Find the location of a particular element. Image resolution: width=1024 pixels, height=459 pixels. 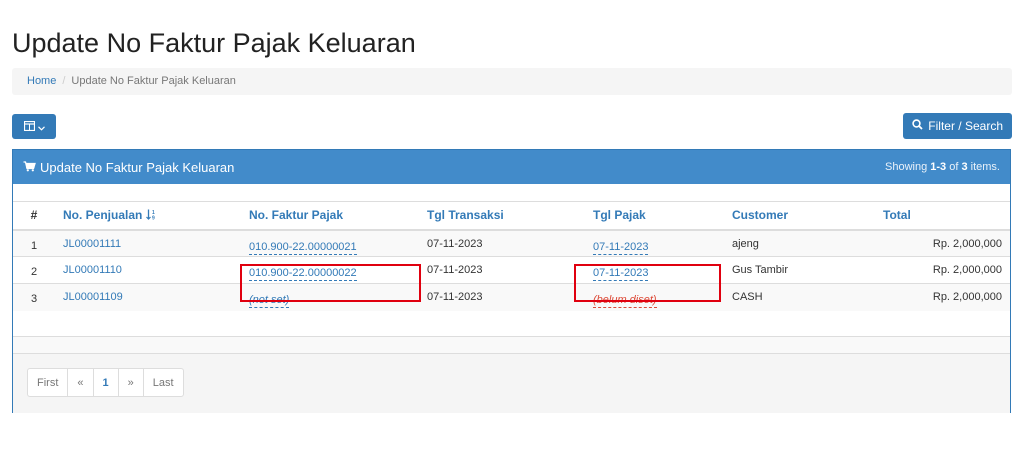

header-no-penjualan-label: No. Penjualan is located at coordinates (103, 215).